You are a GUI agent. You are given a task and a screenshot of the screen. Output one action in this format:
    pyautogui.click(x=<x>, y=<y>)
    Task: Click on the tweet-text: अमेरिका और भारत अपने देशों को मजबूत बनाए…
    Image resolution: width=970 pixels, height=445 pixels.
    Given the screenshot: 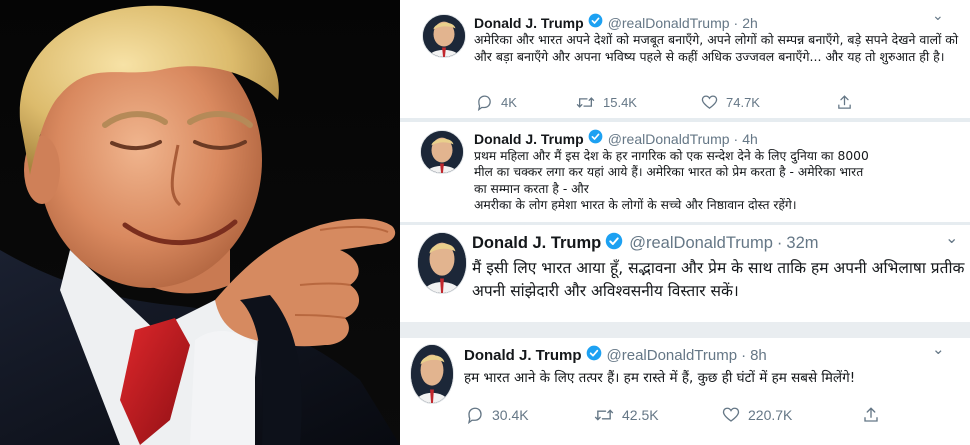 What is the action you would take?
    pyautogui.click(x=716, y=48)
    